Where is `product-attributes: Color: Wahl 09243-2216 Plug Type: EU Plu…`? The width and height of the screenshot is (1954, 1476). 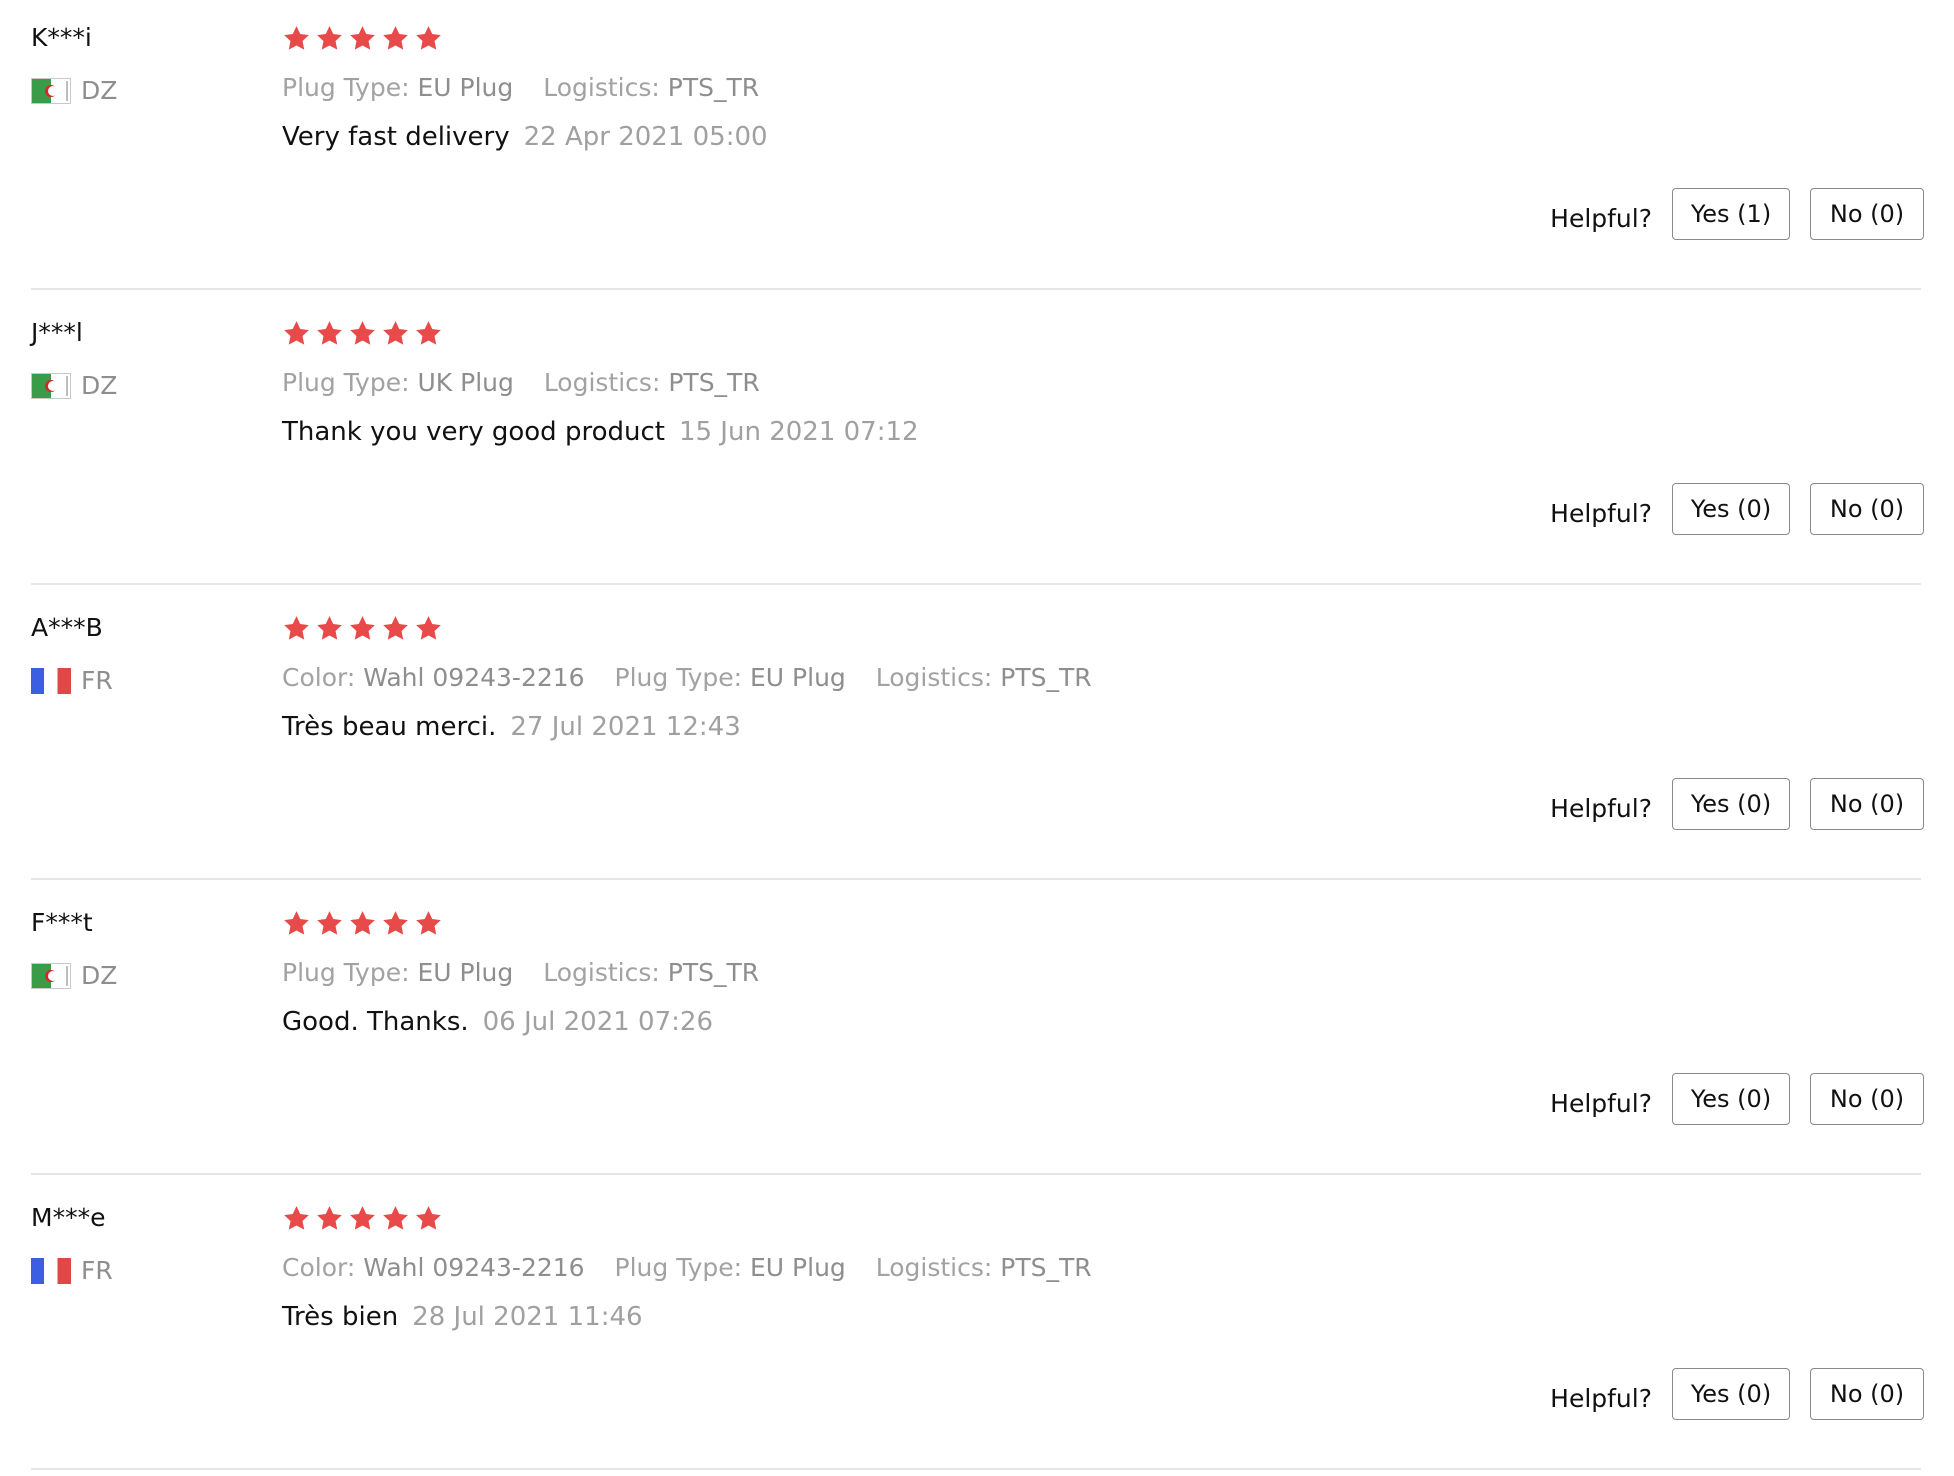
product-attributes: Color: Wahl 09243-2216 Plug Type: EU Plu… is located at coordinates (698, 1268).